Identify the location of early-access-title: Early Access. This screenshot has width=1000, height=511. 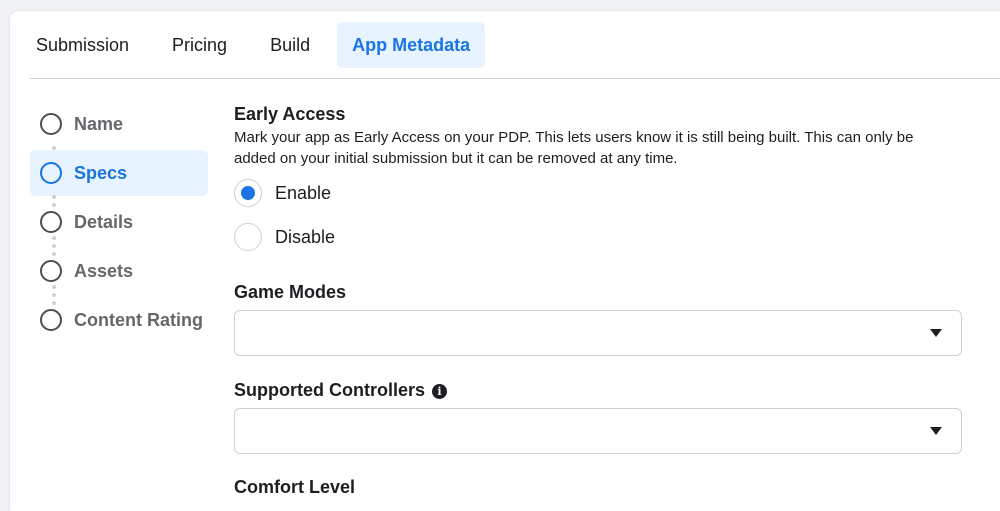
(290, 114).